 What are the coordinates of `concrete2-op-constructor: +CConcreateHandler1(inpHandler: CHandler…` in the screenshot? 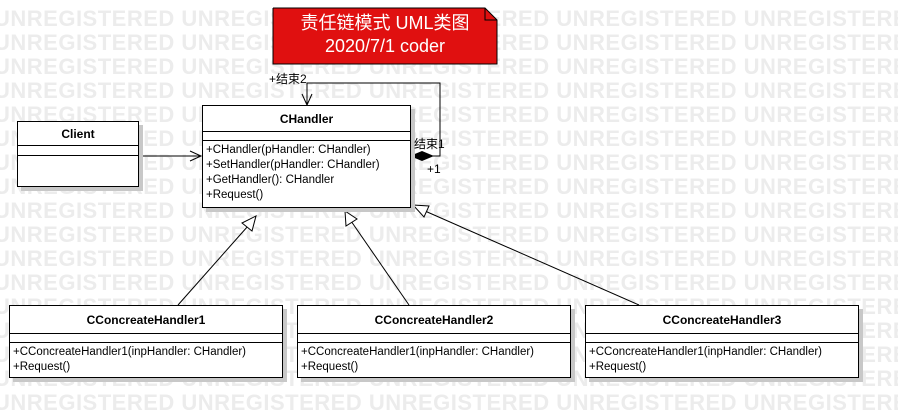 It's located at (417, 352).